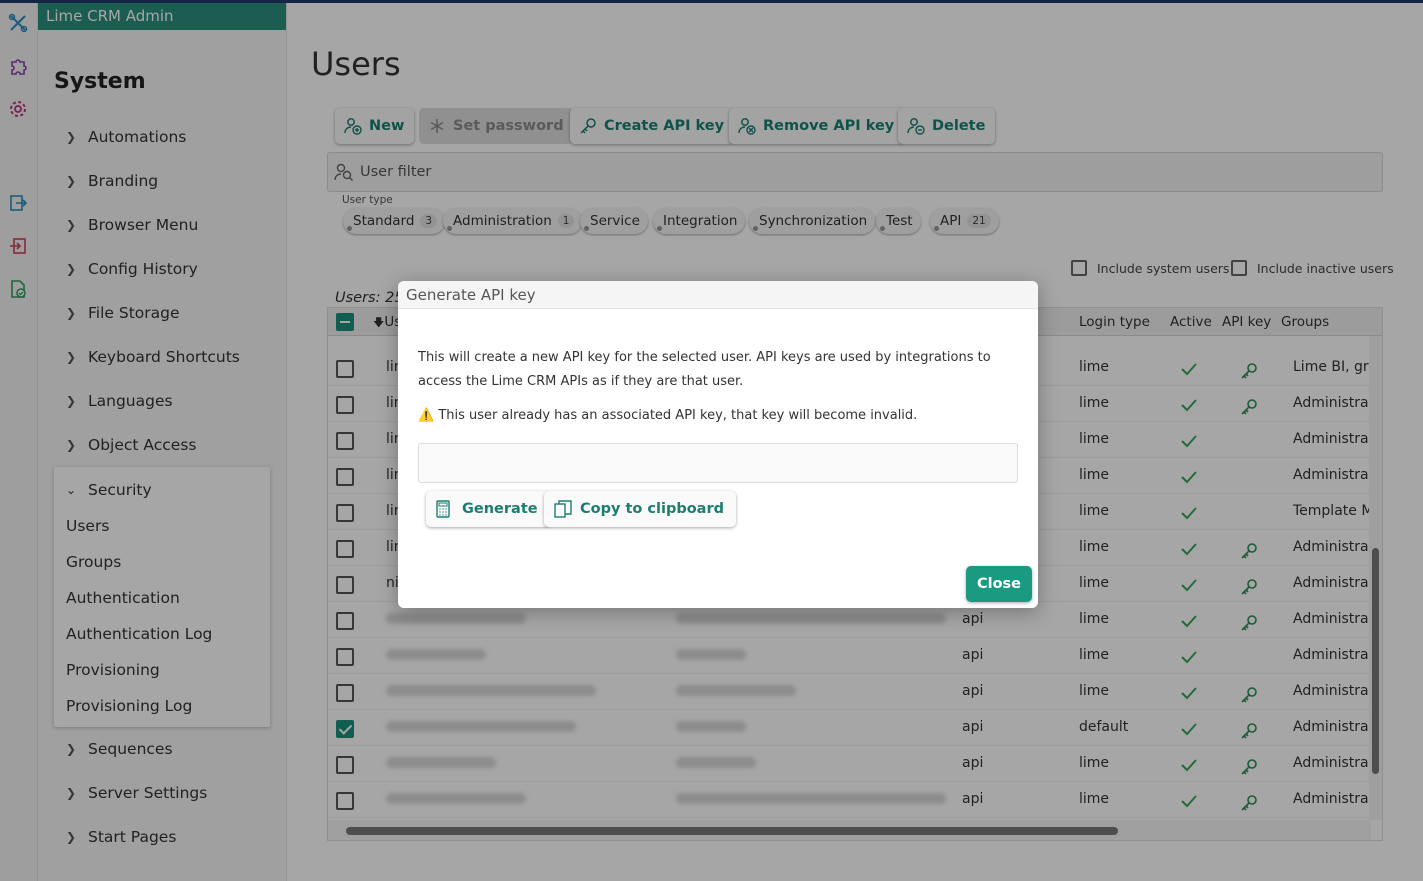  Describe the element at coordinates (718, 295) in the screenshot. I see `dialog-title: Generate API key` at that location.